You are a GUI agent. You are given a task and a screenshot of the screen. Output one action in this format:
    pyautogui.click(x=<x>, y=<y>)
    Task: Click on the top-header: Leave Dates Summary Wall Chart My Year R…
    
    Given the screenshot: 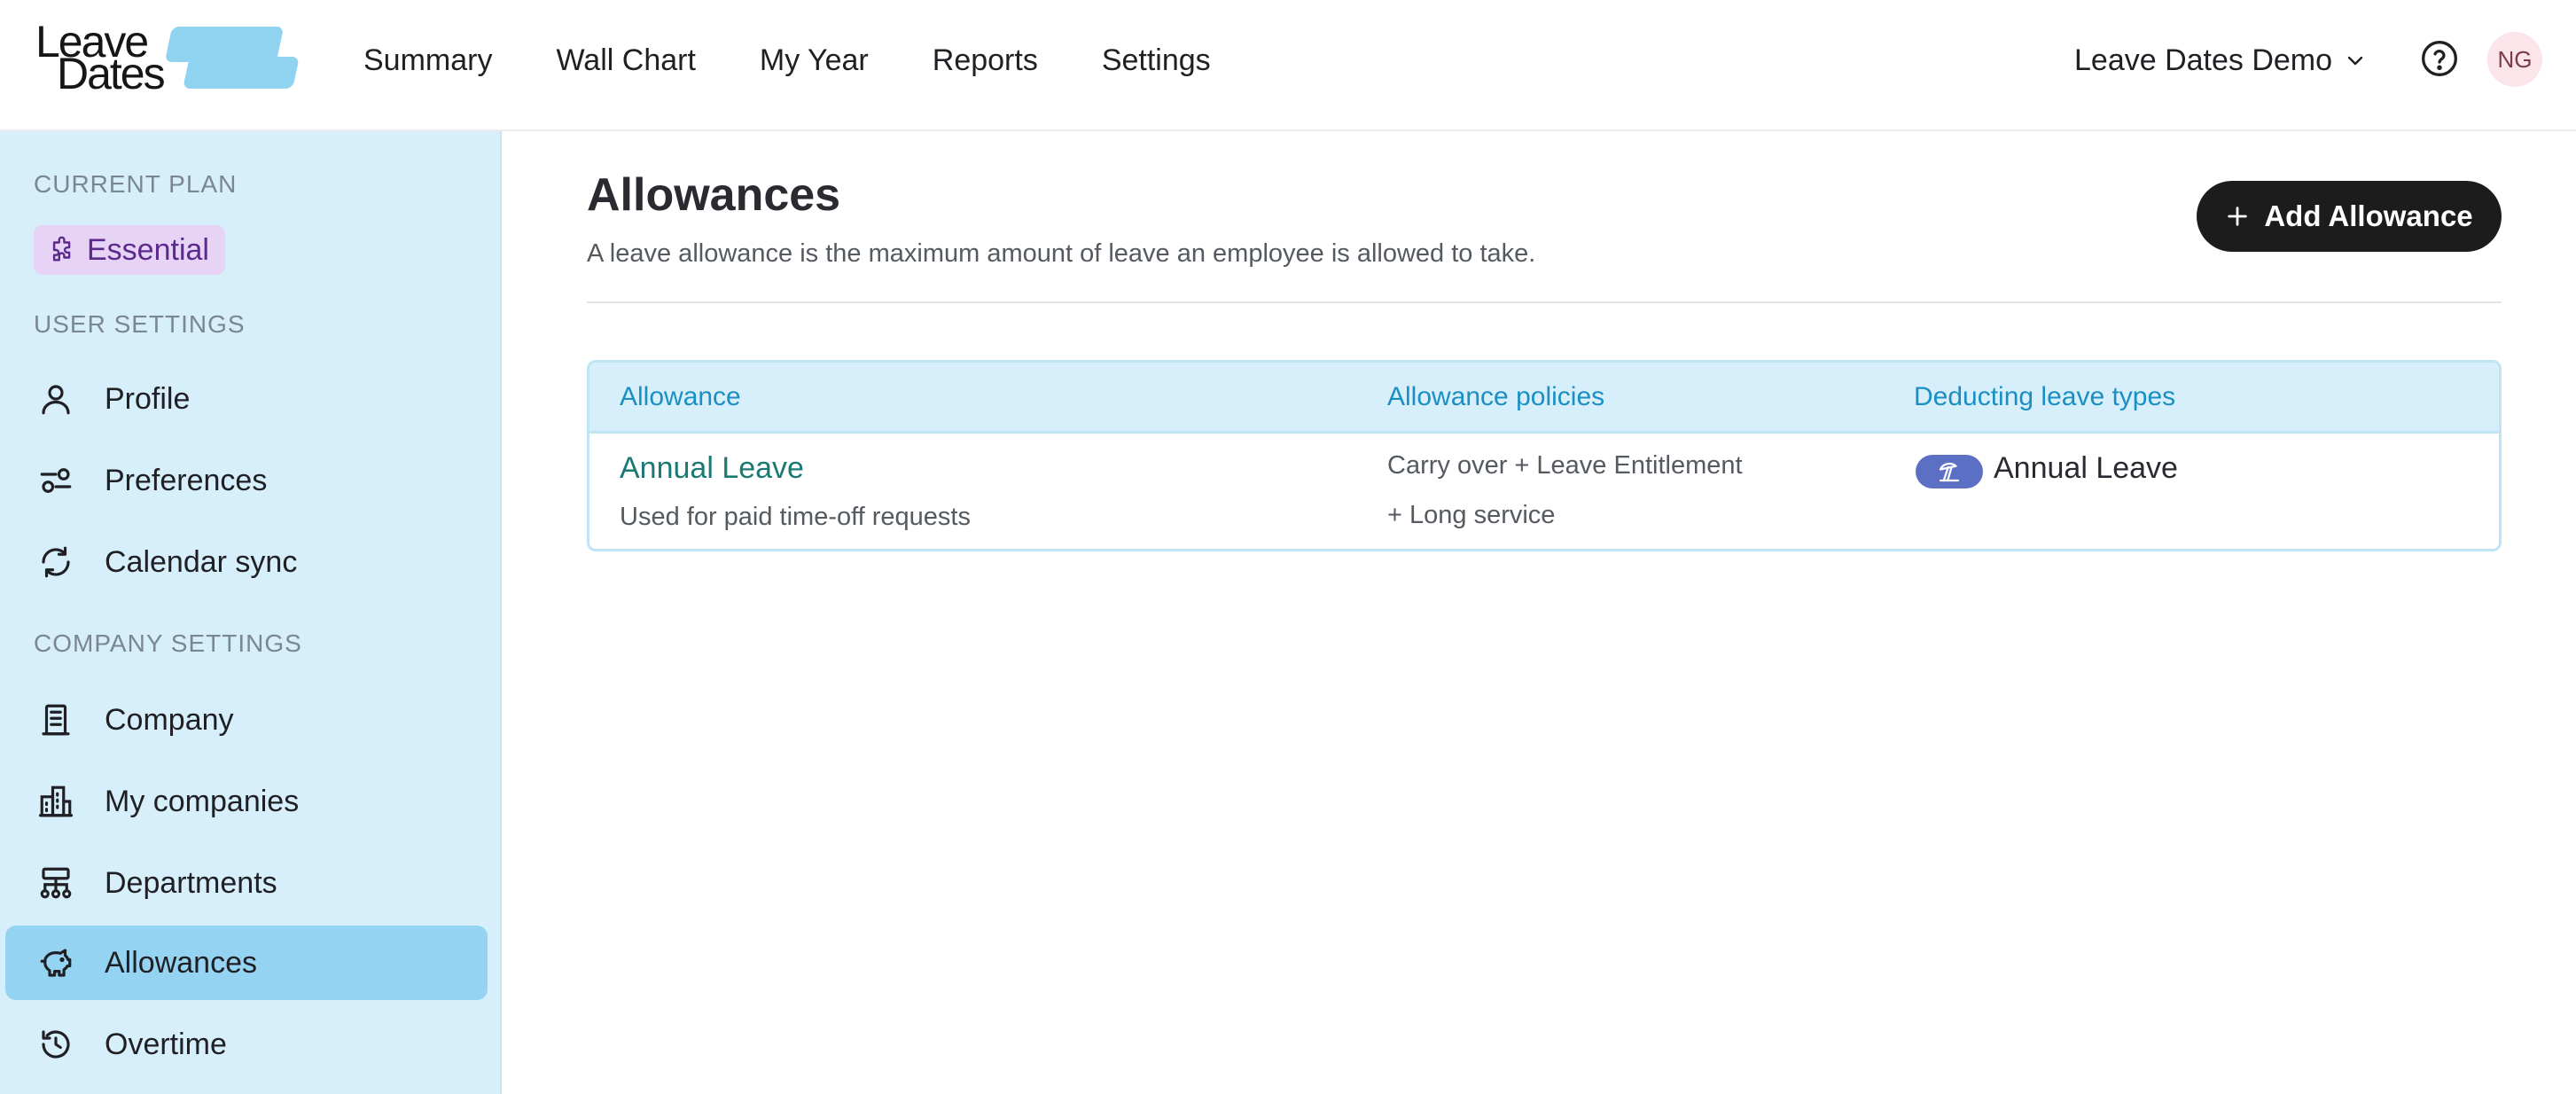 What is the action you would take?
    pyautogui.click(x=1288, y=65)
    